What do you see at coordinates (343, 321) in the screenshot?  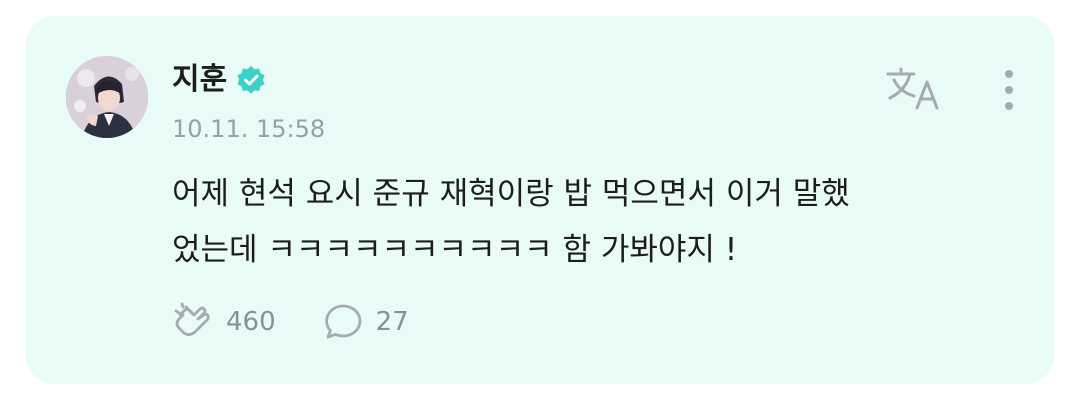 I see `comment-bubble-icon` at bounding box center [343, 321].